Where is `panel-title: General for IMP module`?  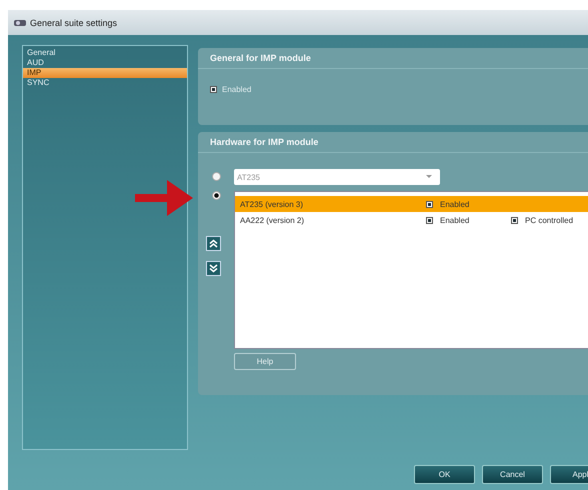 panel-title: General for IMP module is located at coordinates (393, 58).